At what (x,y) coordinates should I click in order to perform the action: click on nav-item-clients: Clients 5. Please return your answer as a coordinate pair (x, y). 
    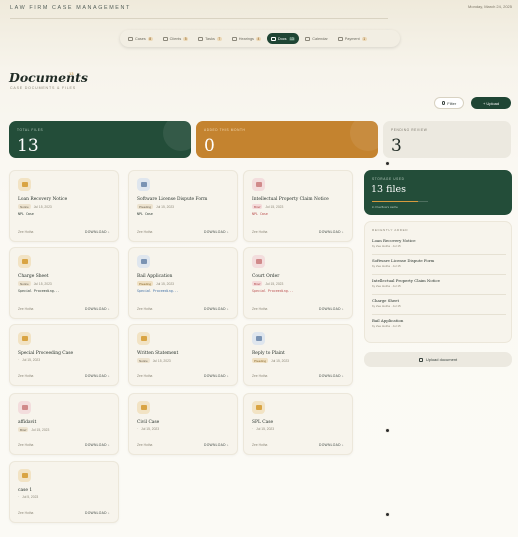
    Looking at the image, I should click on (176, 38).